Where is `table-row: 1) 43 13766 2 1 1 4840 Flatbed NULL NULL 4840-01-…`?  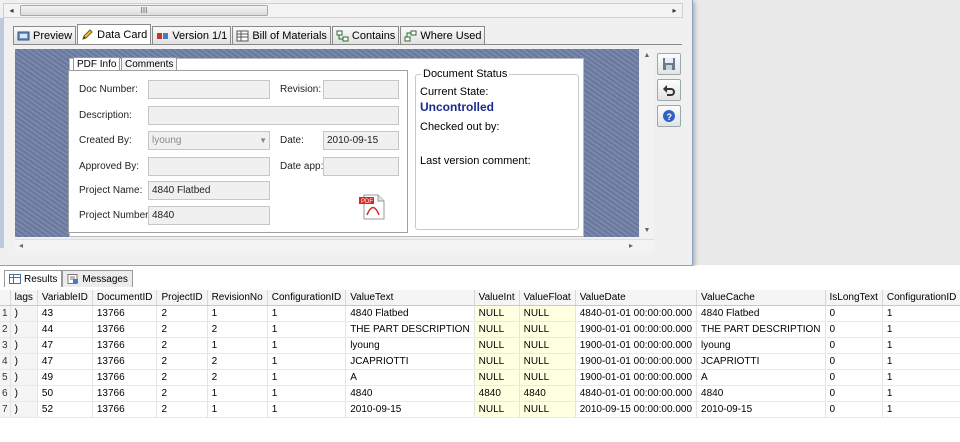 table-row: 1) 43 13766 2 1 1 4840 Flatbed NULL NULL 4840-01-… is located at coordinates (480, 313).